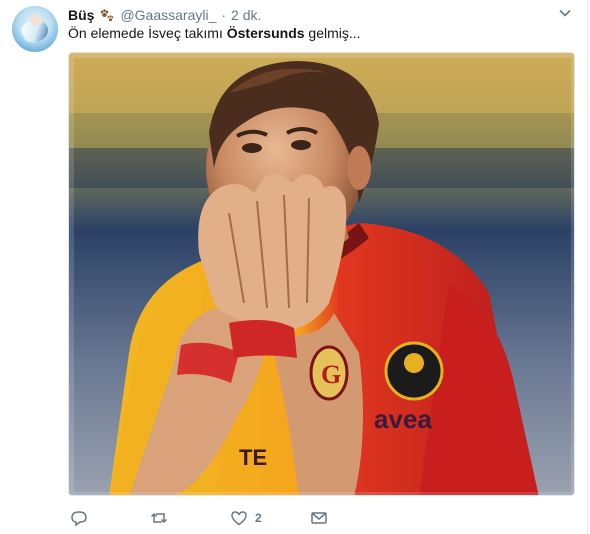 The width and height of the screenshot is (590, 534). What do you see at coordinates (107, 15) in the screenshot?
I see `paw-prints-icon` at bounding box center [107, 15].